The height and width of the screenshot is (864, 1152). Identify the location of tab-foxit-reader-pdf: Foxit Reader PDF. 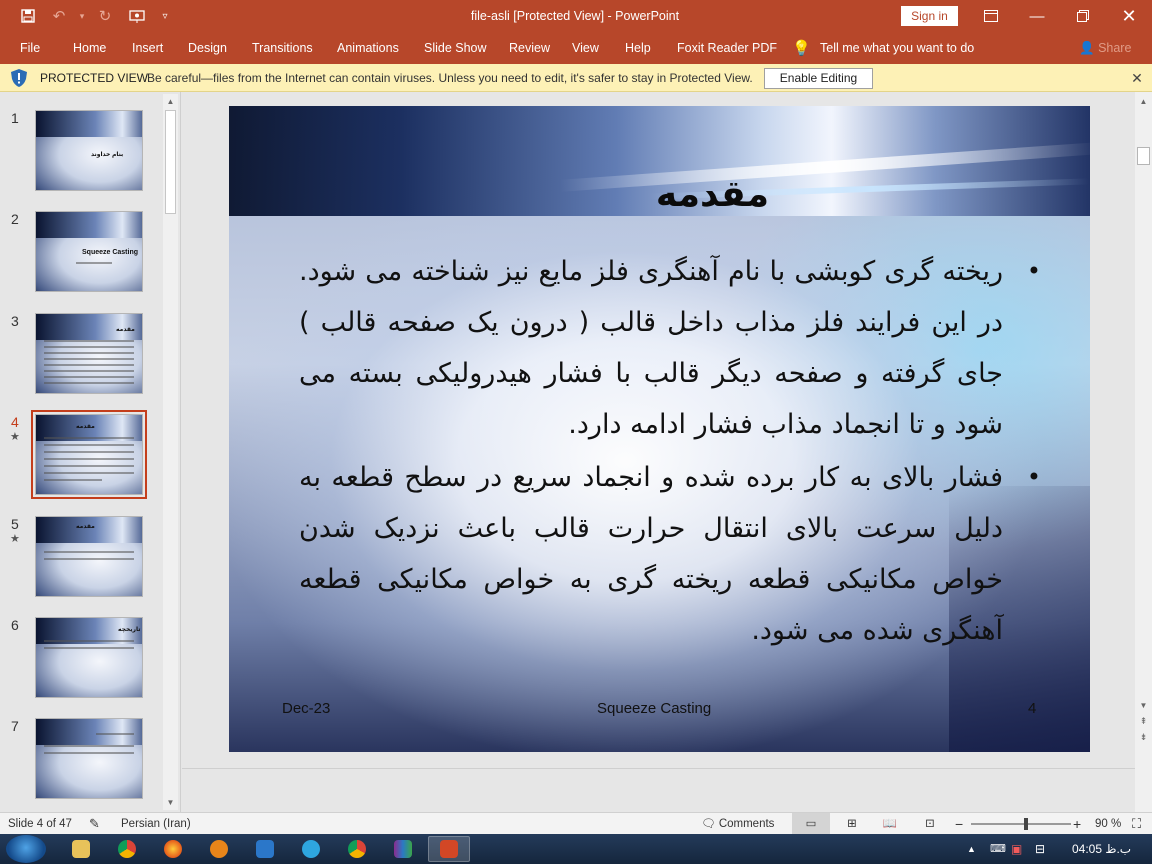
(727, 48).